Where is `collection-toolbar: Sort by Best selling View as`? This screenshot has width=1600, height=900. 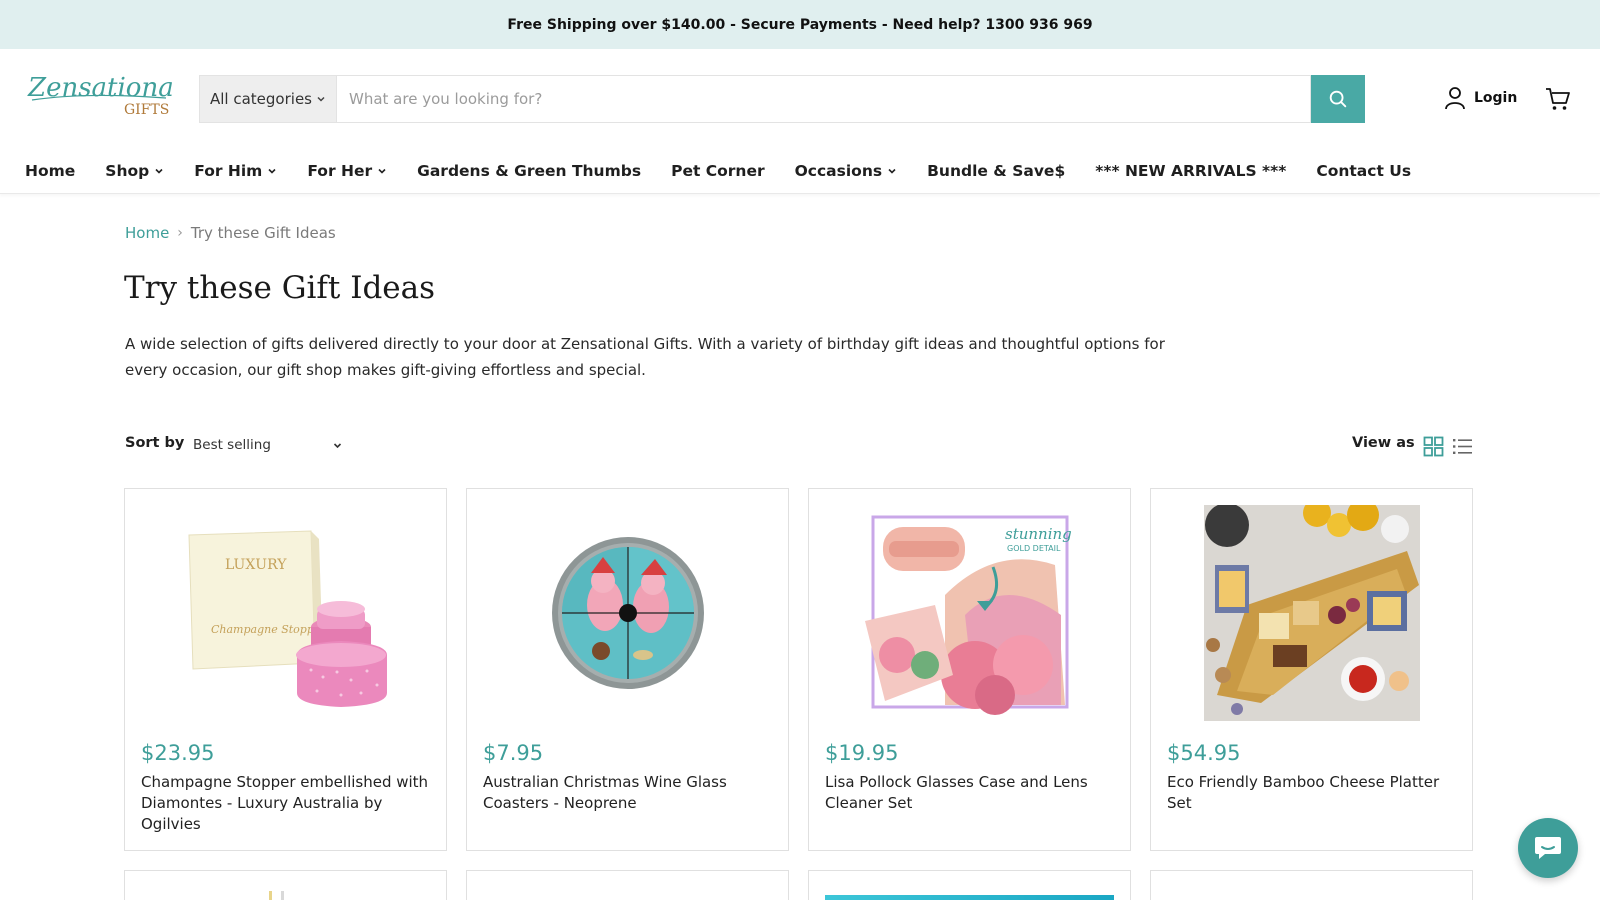 collection-toolbar: Sort by Best selling View as is located at coordinates (800, 445).